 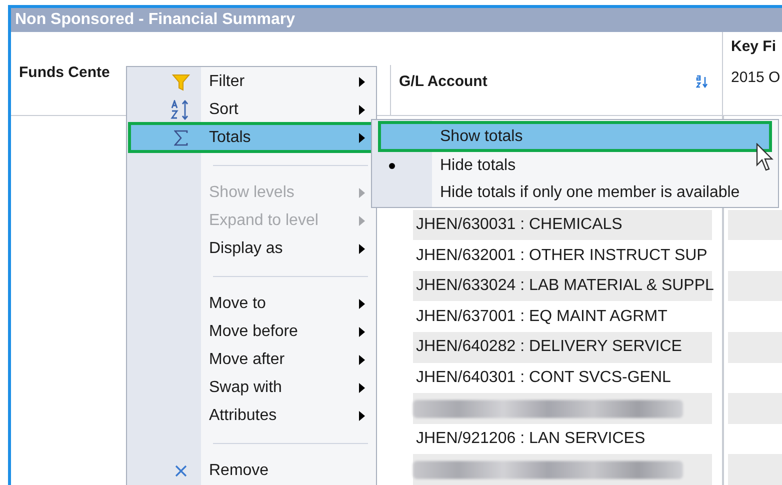 What do you see at coordinates (766, 157) in the screenshot?
I see `mouse-pointer-icon` at bounding box center [766, 157].